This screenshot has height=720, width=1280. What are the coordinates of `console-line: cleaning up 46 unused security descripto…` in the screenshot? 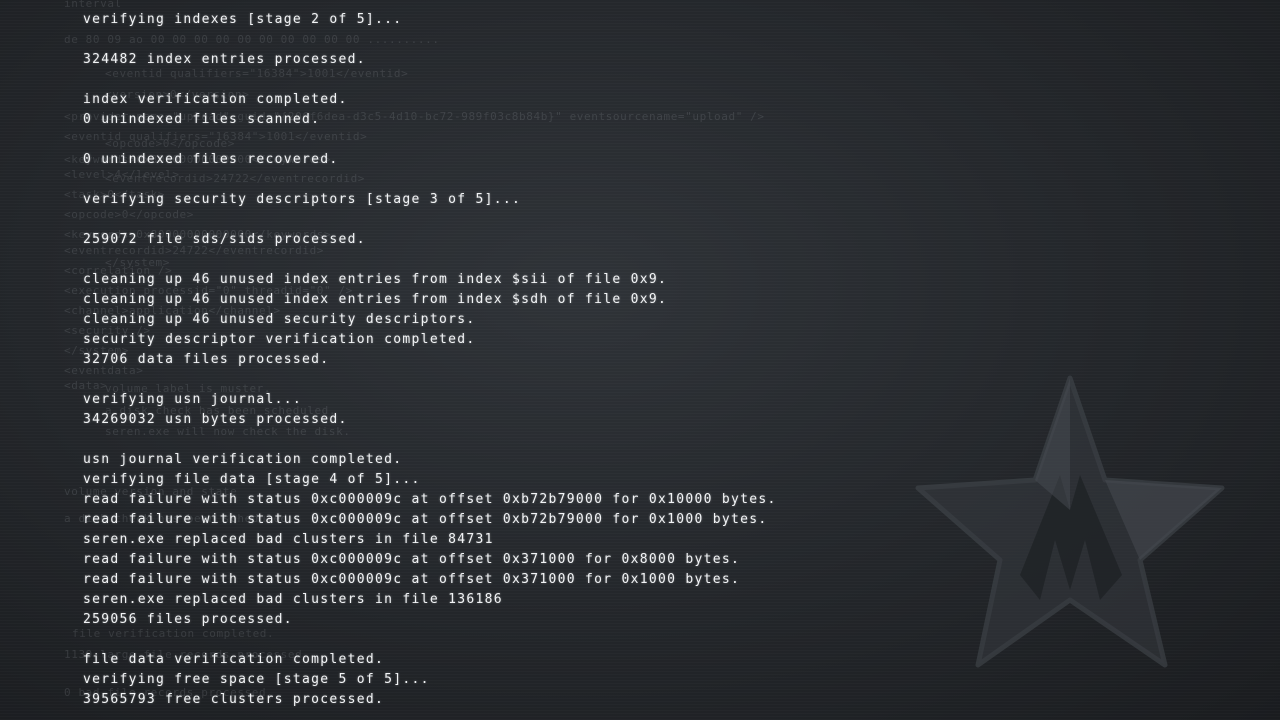 It's located at (279, 319).